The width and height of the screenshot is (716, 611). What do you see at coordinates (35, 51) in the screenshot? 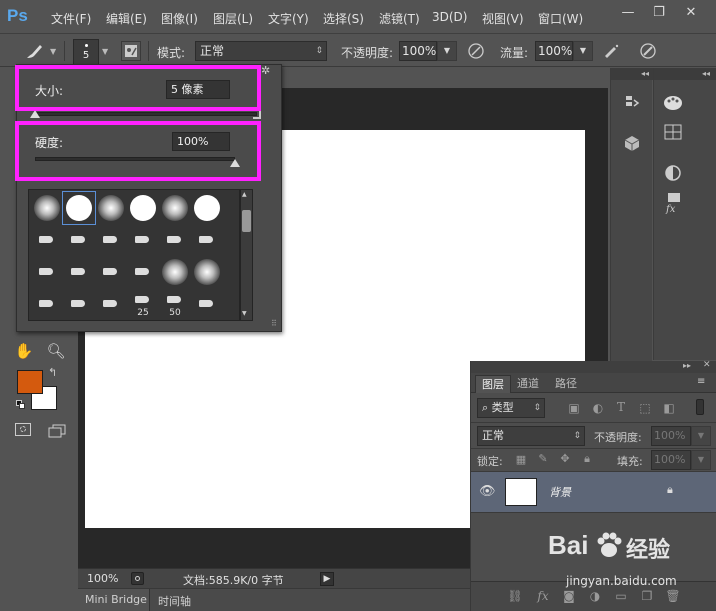
I see `brush-tool-icon` at bounding box center [35, 51].